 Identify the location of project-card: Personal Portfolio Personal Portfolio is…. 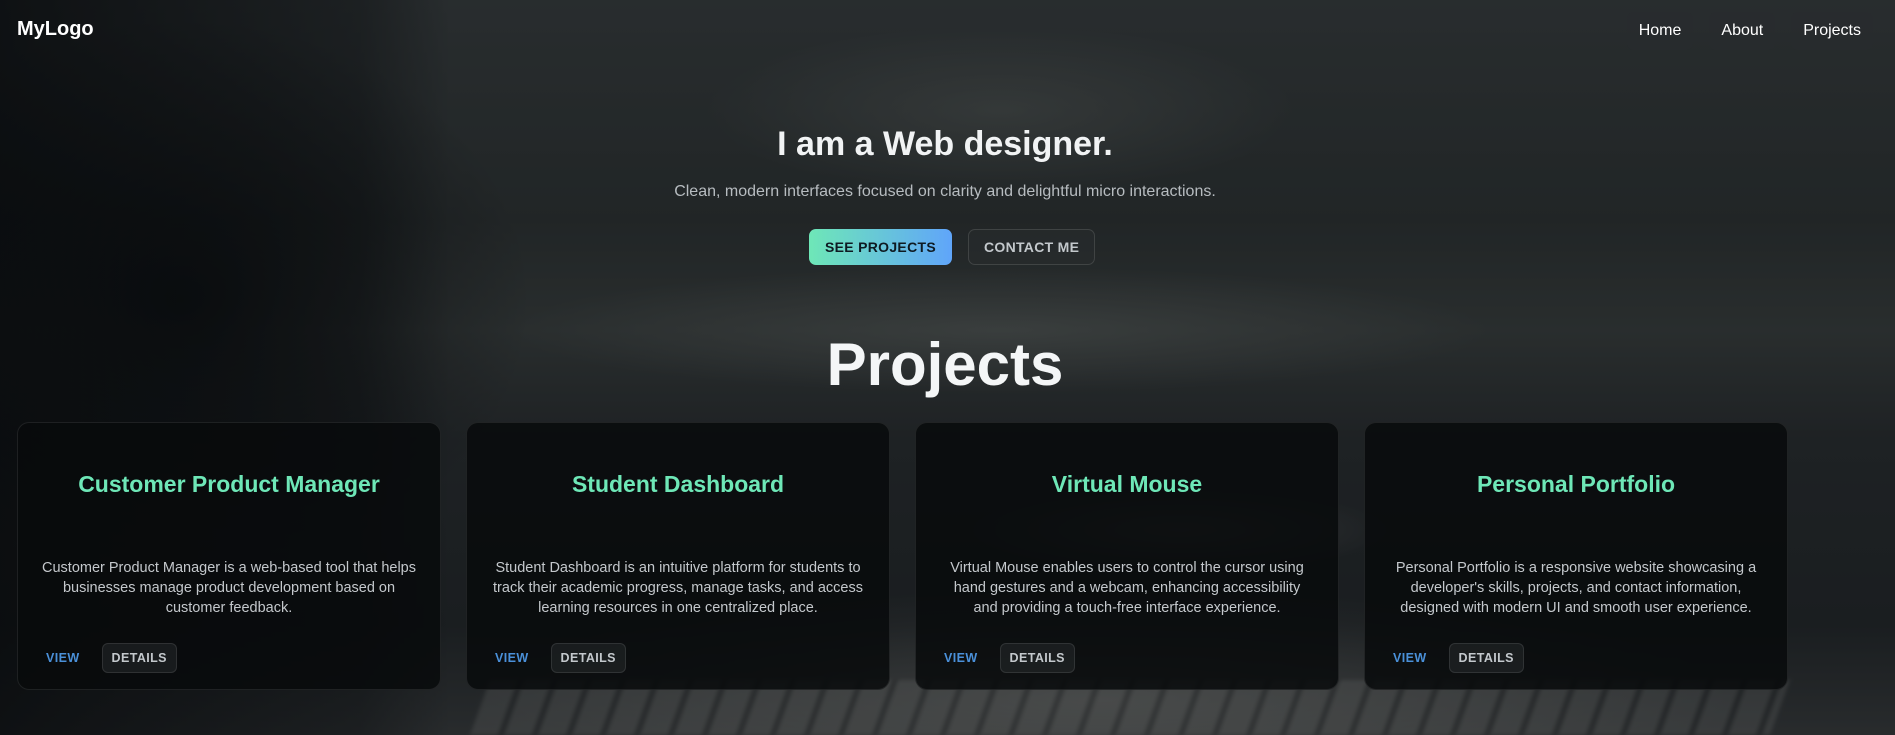
(1576, 556).